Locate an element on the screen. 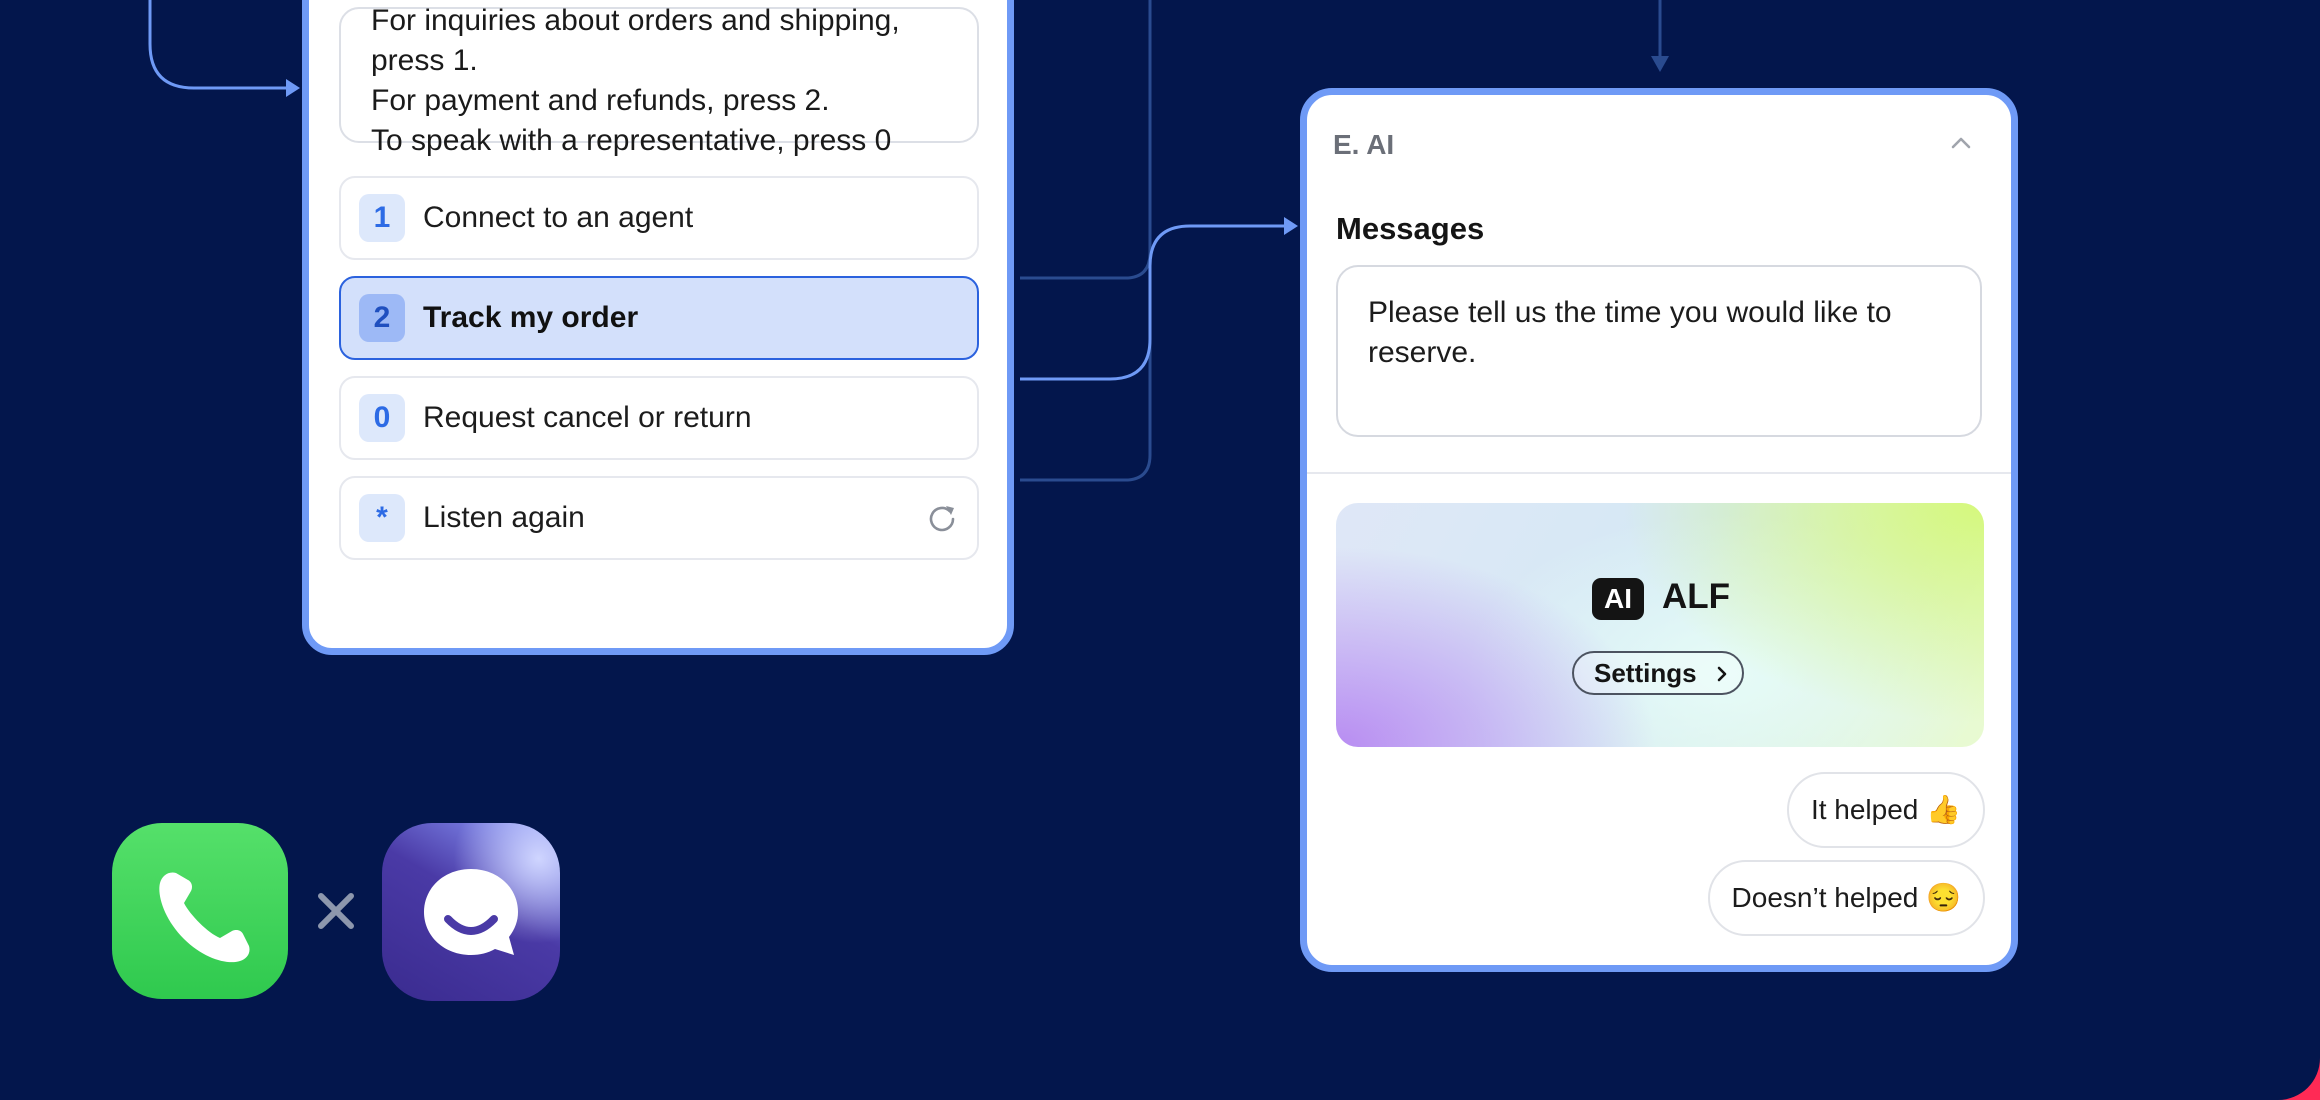 The image size is (2320, 1100). prompt-line: To speak with a representative, press 0 is located at coordinates (631, 140).